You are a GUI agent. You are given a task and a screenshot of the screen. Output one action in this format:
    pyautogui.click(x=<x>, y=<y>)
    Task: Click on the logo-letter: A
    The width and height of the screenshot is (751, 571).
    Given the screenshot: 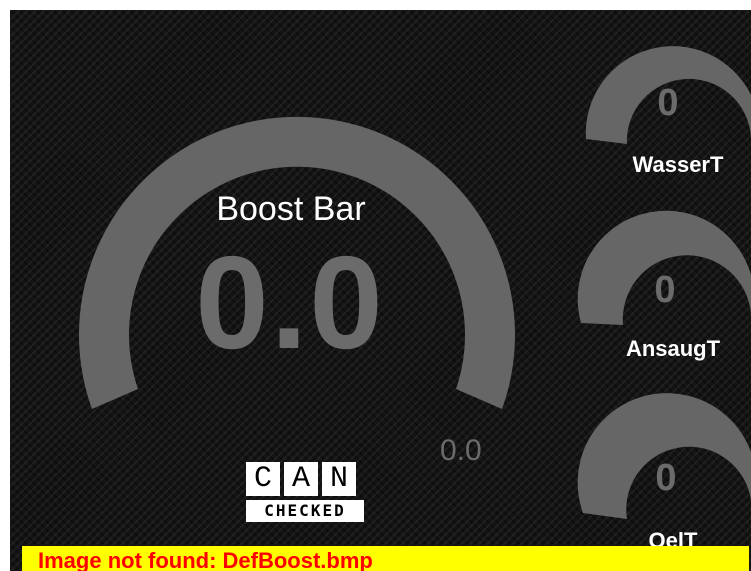 What is the action you would take?
    pyautogui.click(x=301, y=479)
    